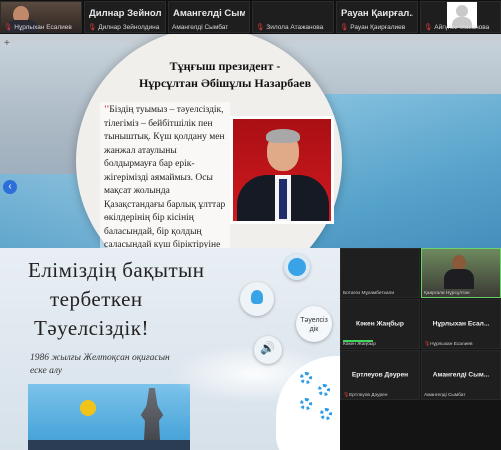 The image size is (501, 450). What do you see at coordinates (420, 425) in the screenshot?
I see `grid-empty-area` at bounding box center [420, 425].